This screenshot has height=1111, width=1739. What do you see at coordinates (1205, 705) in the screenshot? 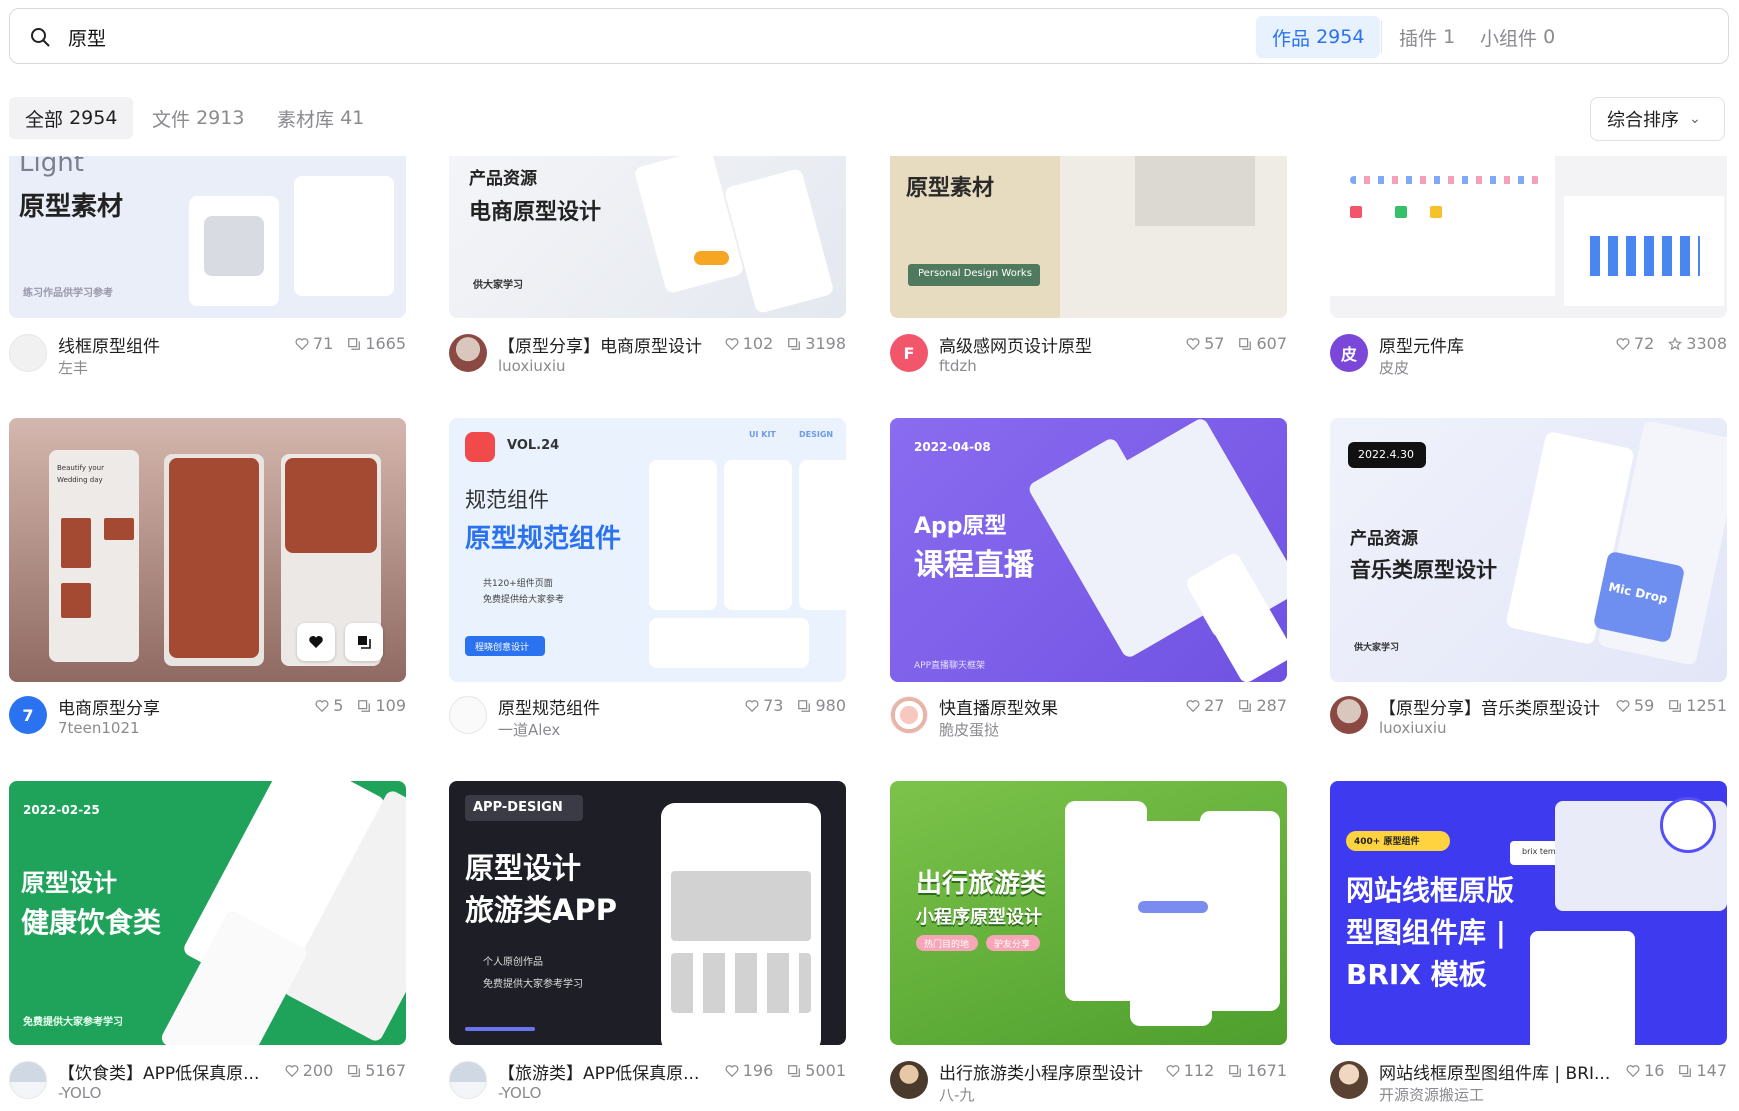
I see `likes-stat: 27` at bounding box center [1205, 705].